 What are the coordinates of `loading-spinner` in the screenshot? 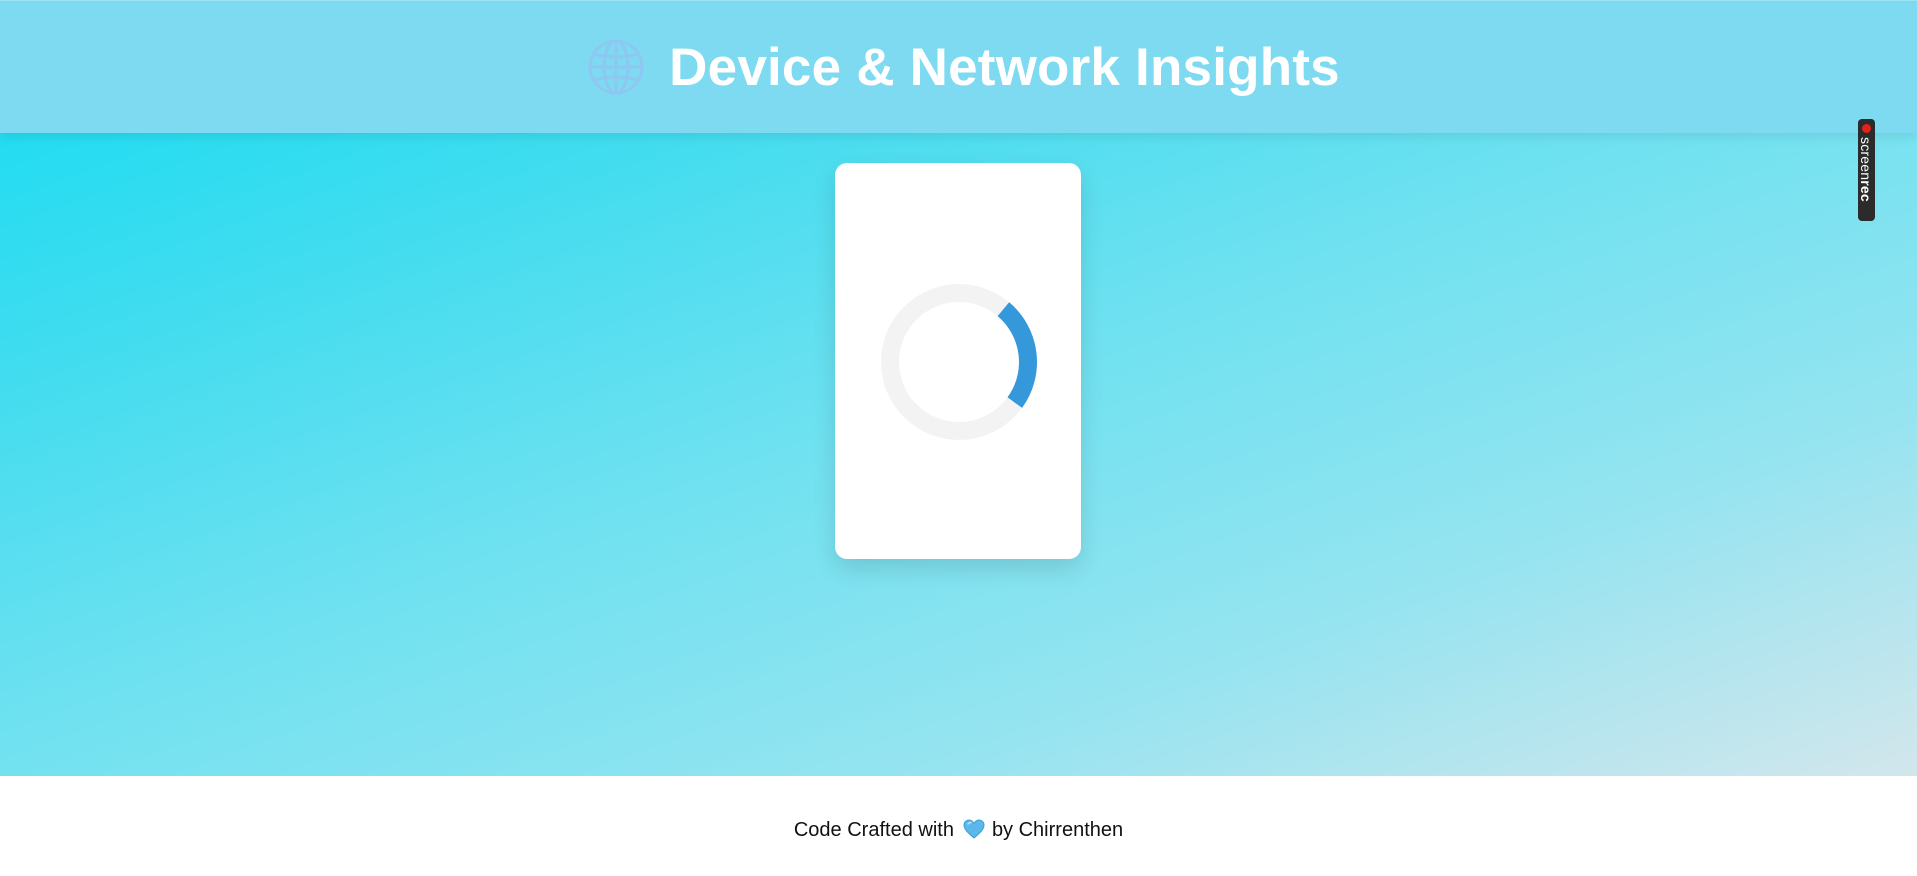 It's located at (959, 362).